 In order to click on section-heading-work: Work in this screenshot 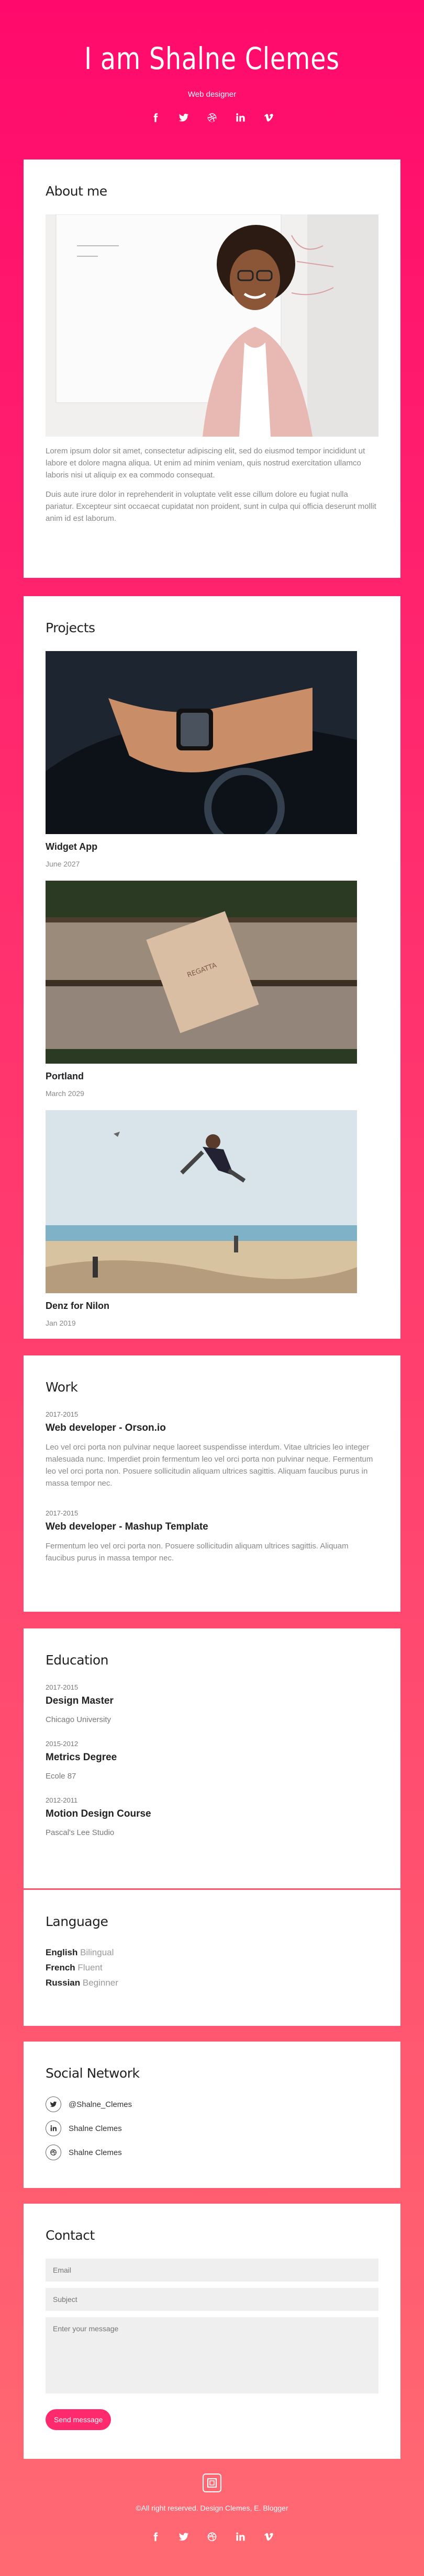, I will do `click(62, 1387)`.